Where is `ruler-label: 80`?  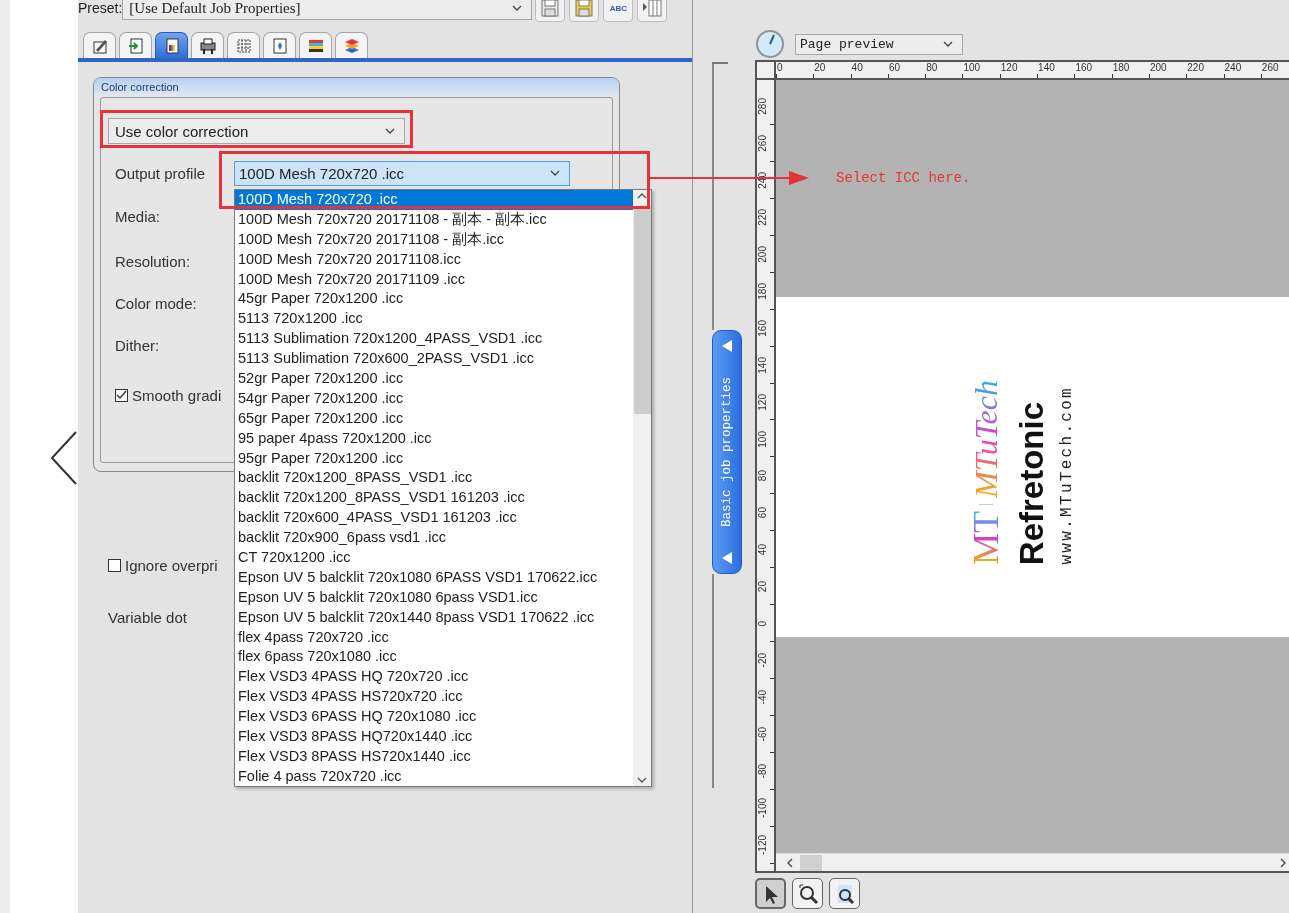 ruler-label: 80 is located at coordinates (932, 67).